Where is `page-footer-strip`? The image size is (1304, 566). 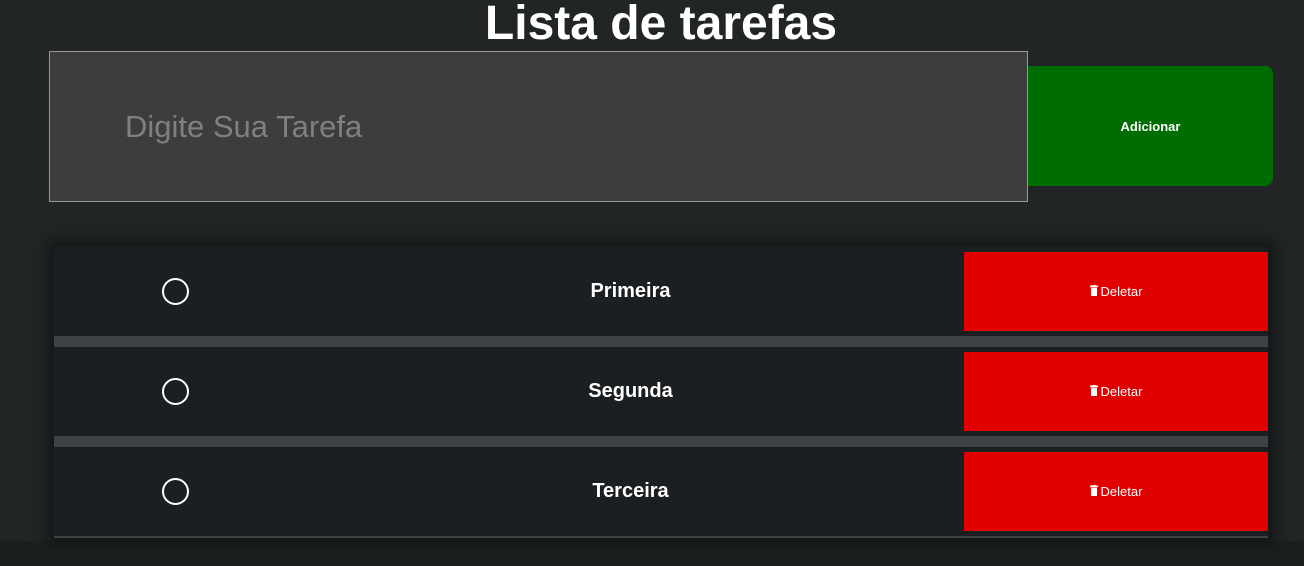
page-footer-strip is located at coordinates (652, 553).